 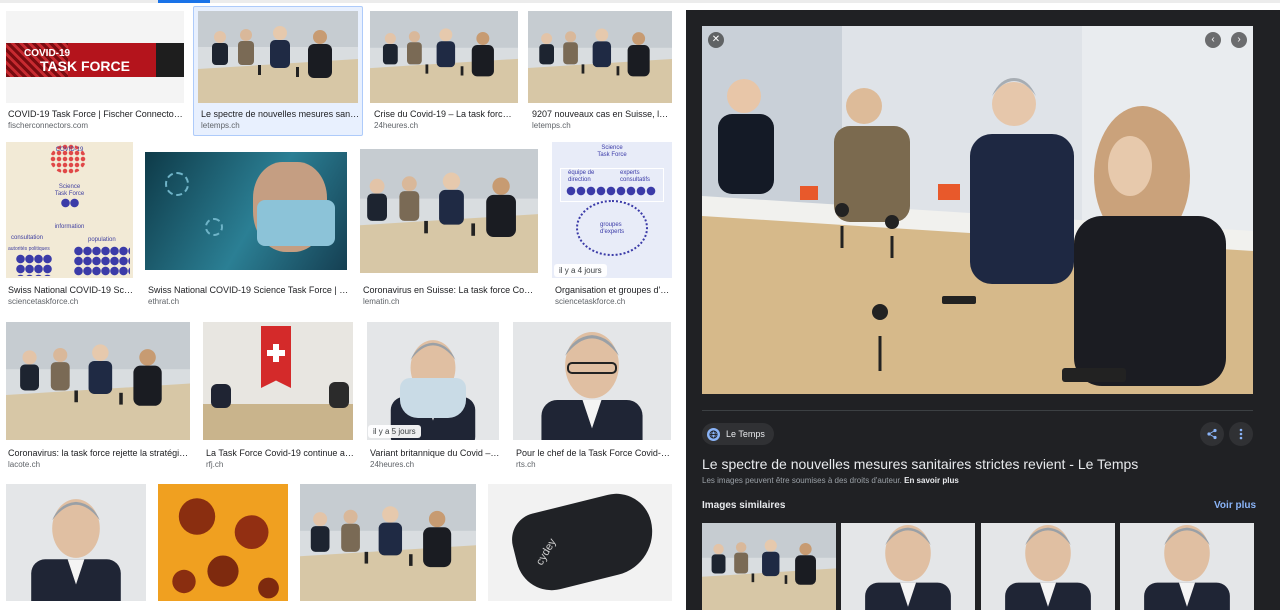 I want to click on result-thumbnail: COVID-19 TASK FORCE, so click(x=95, y=57).